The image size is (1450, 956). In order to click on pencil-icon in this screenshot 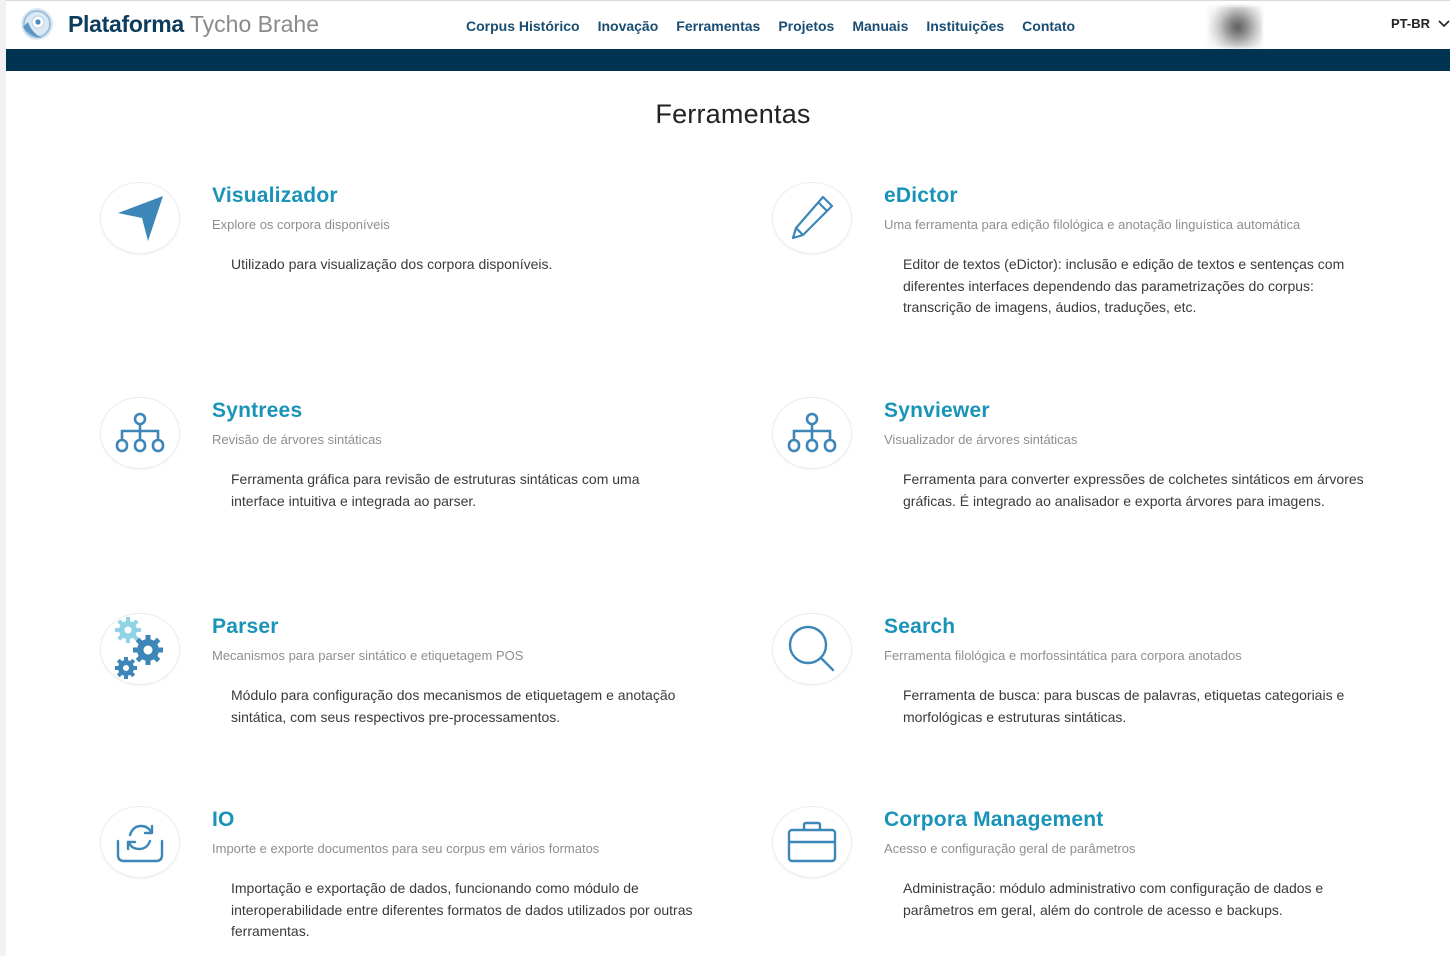, I will do `click(812, 217)`.